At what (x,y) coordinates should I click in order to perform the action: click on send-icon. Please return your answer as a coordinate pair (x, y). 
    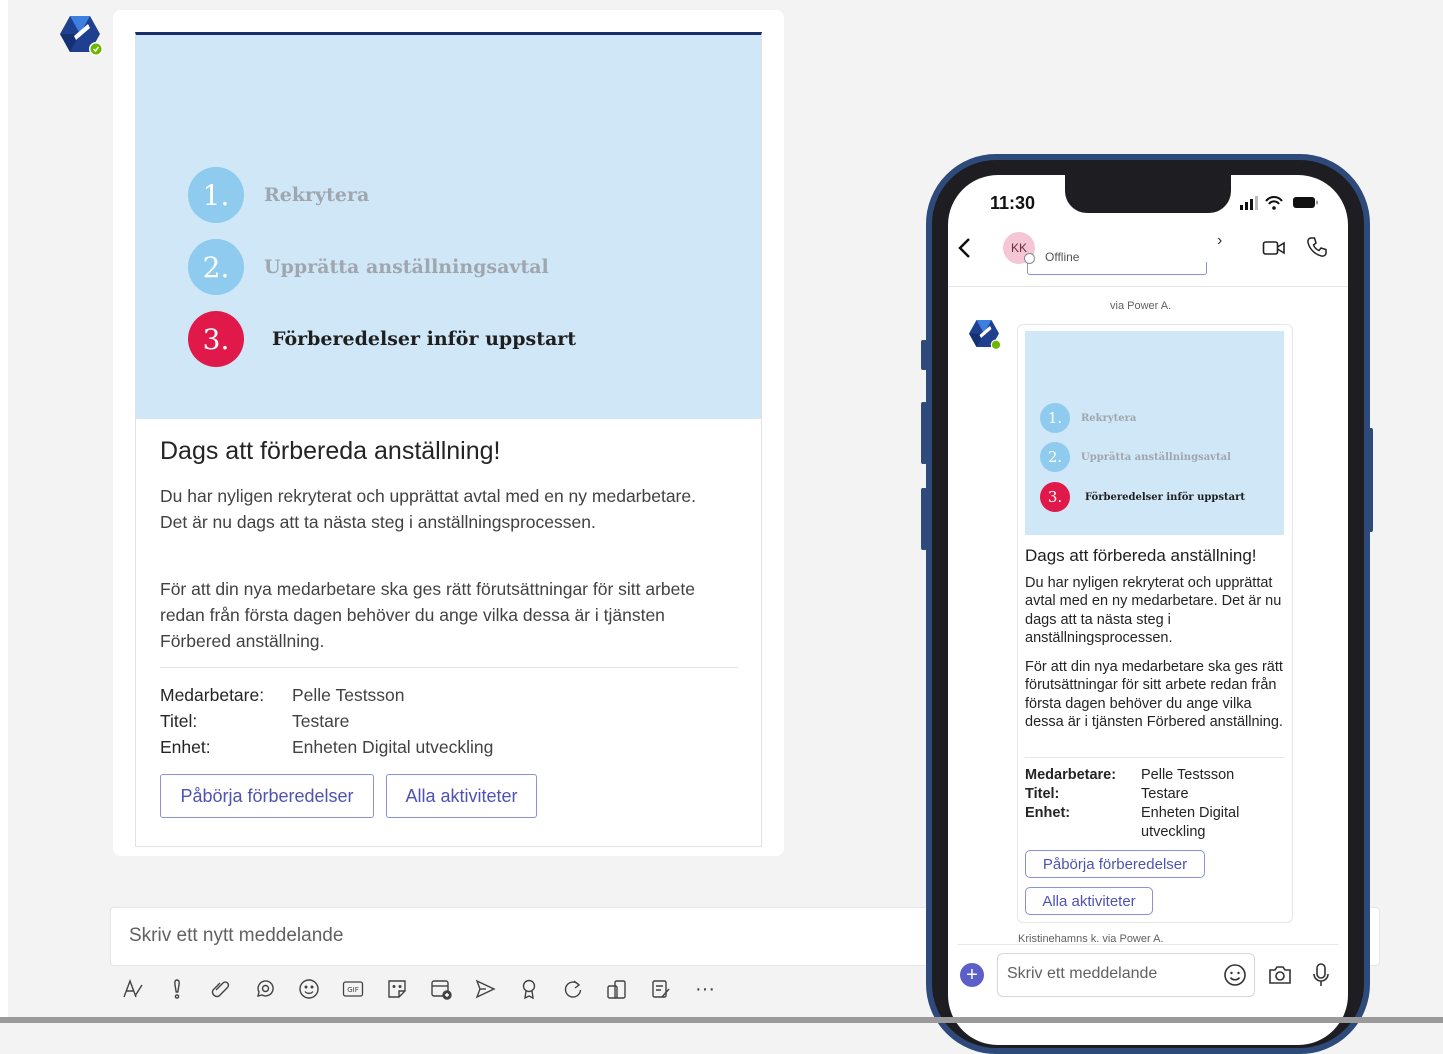
    Looking at the image, I should click on (485, 989).